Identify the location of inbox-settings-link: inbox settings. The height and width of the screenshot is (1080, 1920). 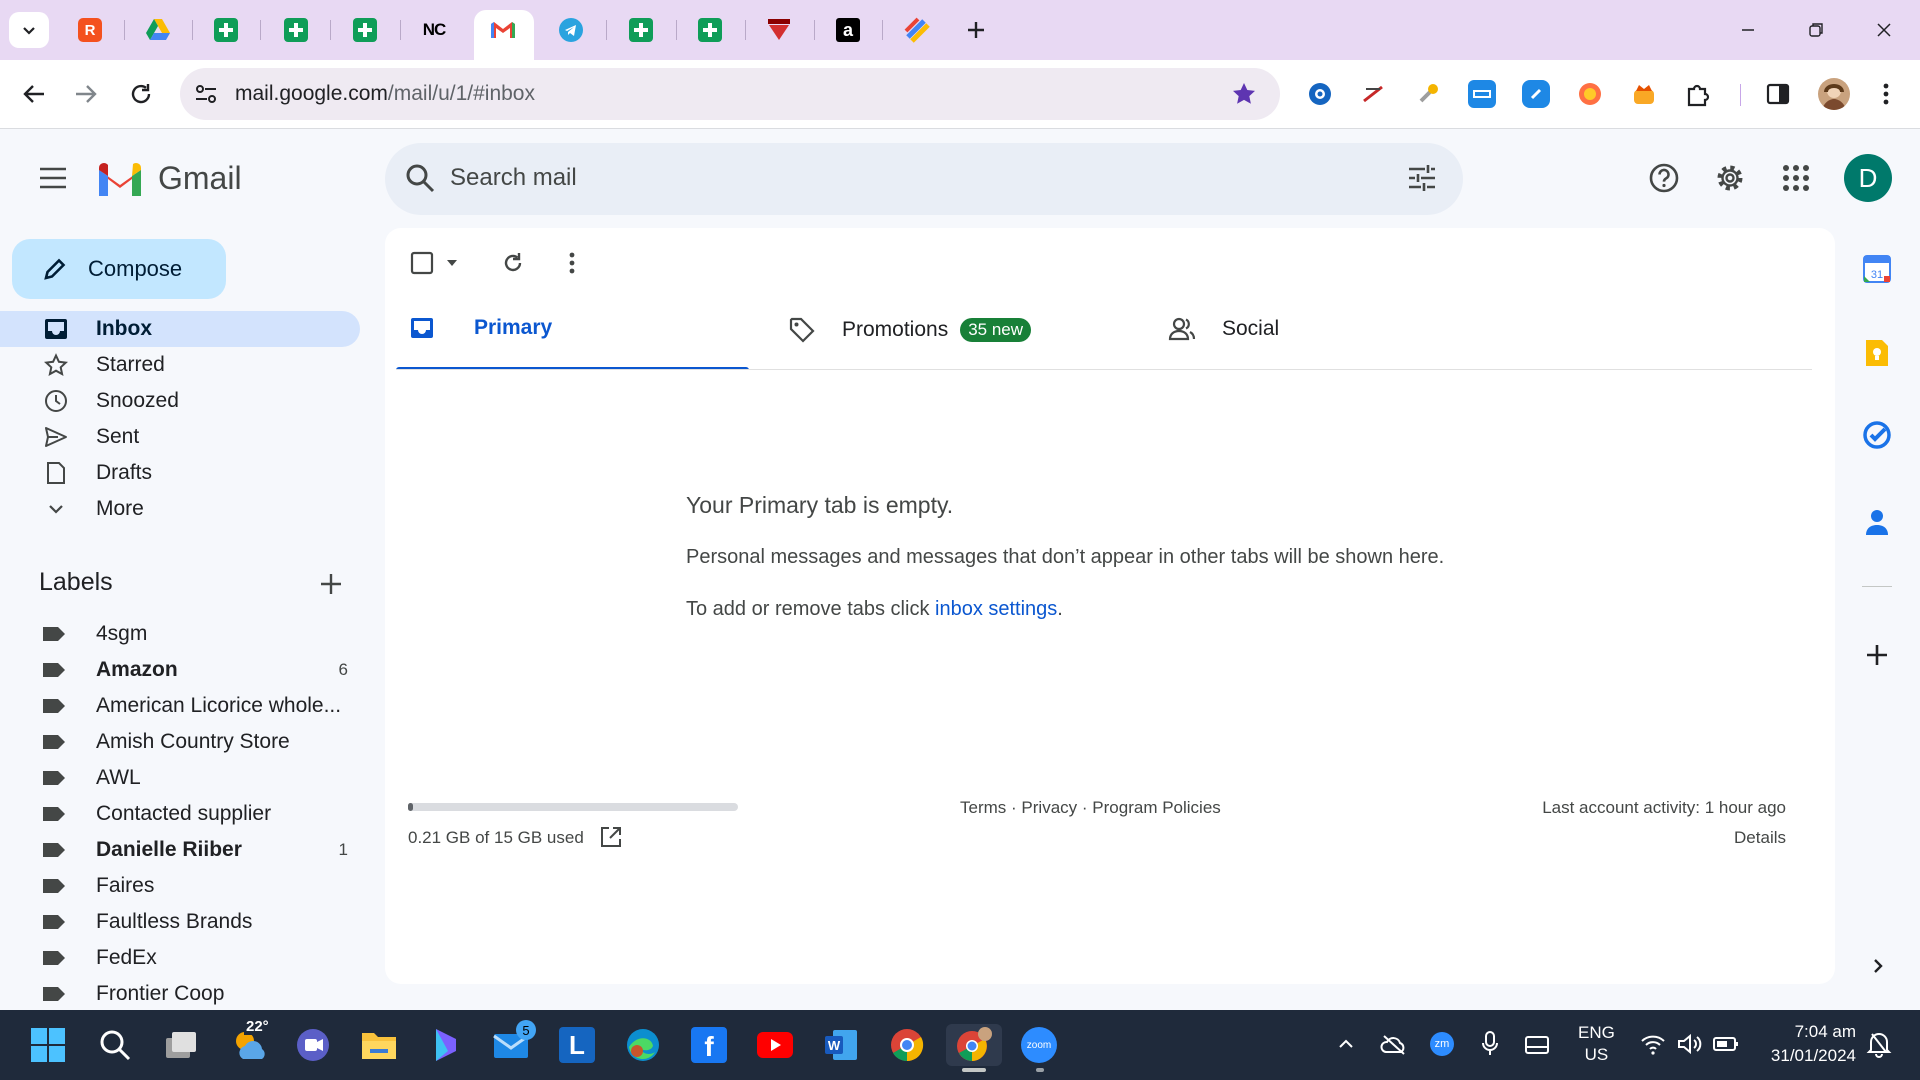
(996, 609).